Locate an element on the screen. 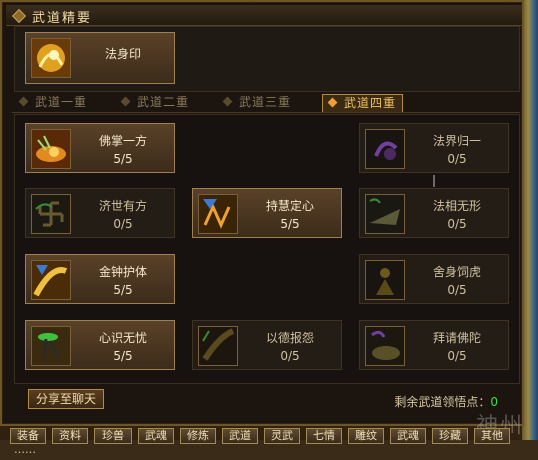 The image size is (538, 460). swastika-icon is located at coordinates (51, 214).